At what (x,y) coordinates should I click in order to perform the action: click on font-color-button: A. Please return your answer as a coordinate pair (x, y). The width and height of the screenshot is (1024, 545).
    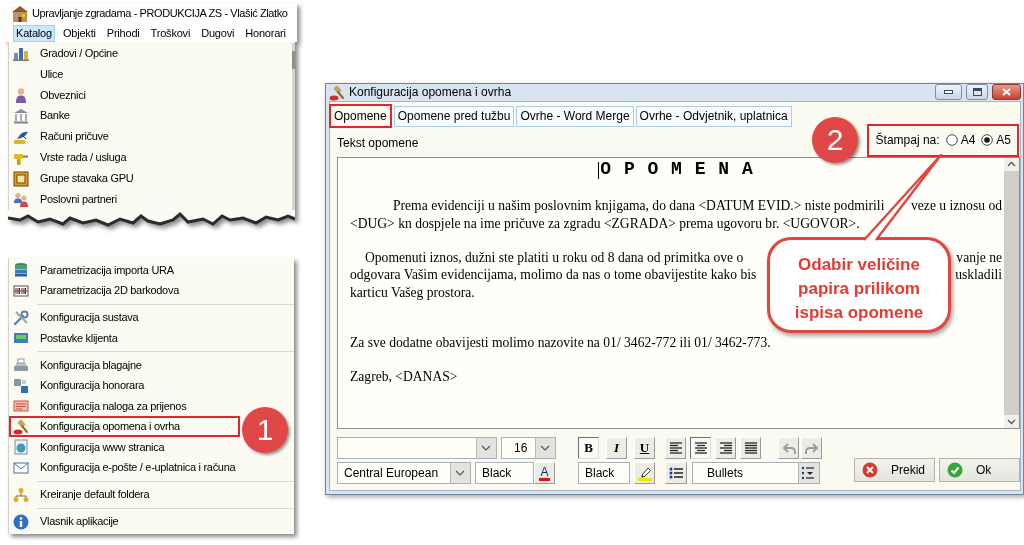
    Looking at the image, I should click on (544, 473).